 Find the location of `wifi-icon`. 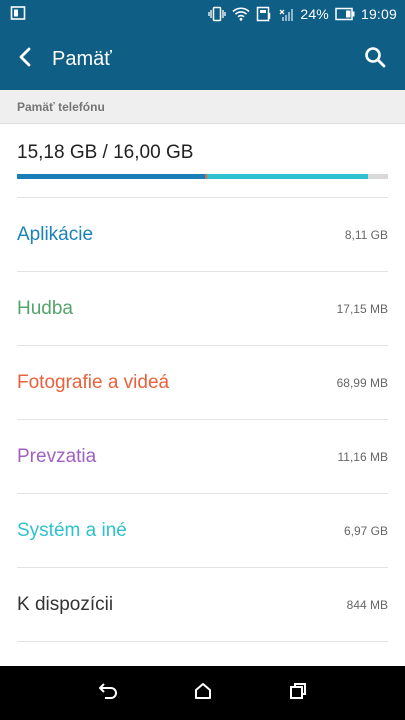

wifi-icon is located at coordinates (241, 14).